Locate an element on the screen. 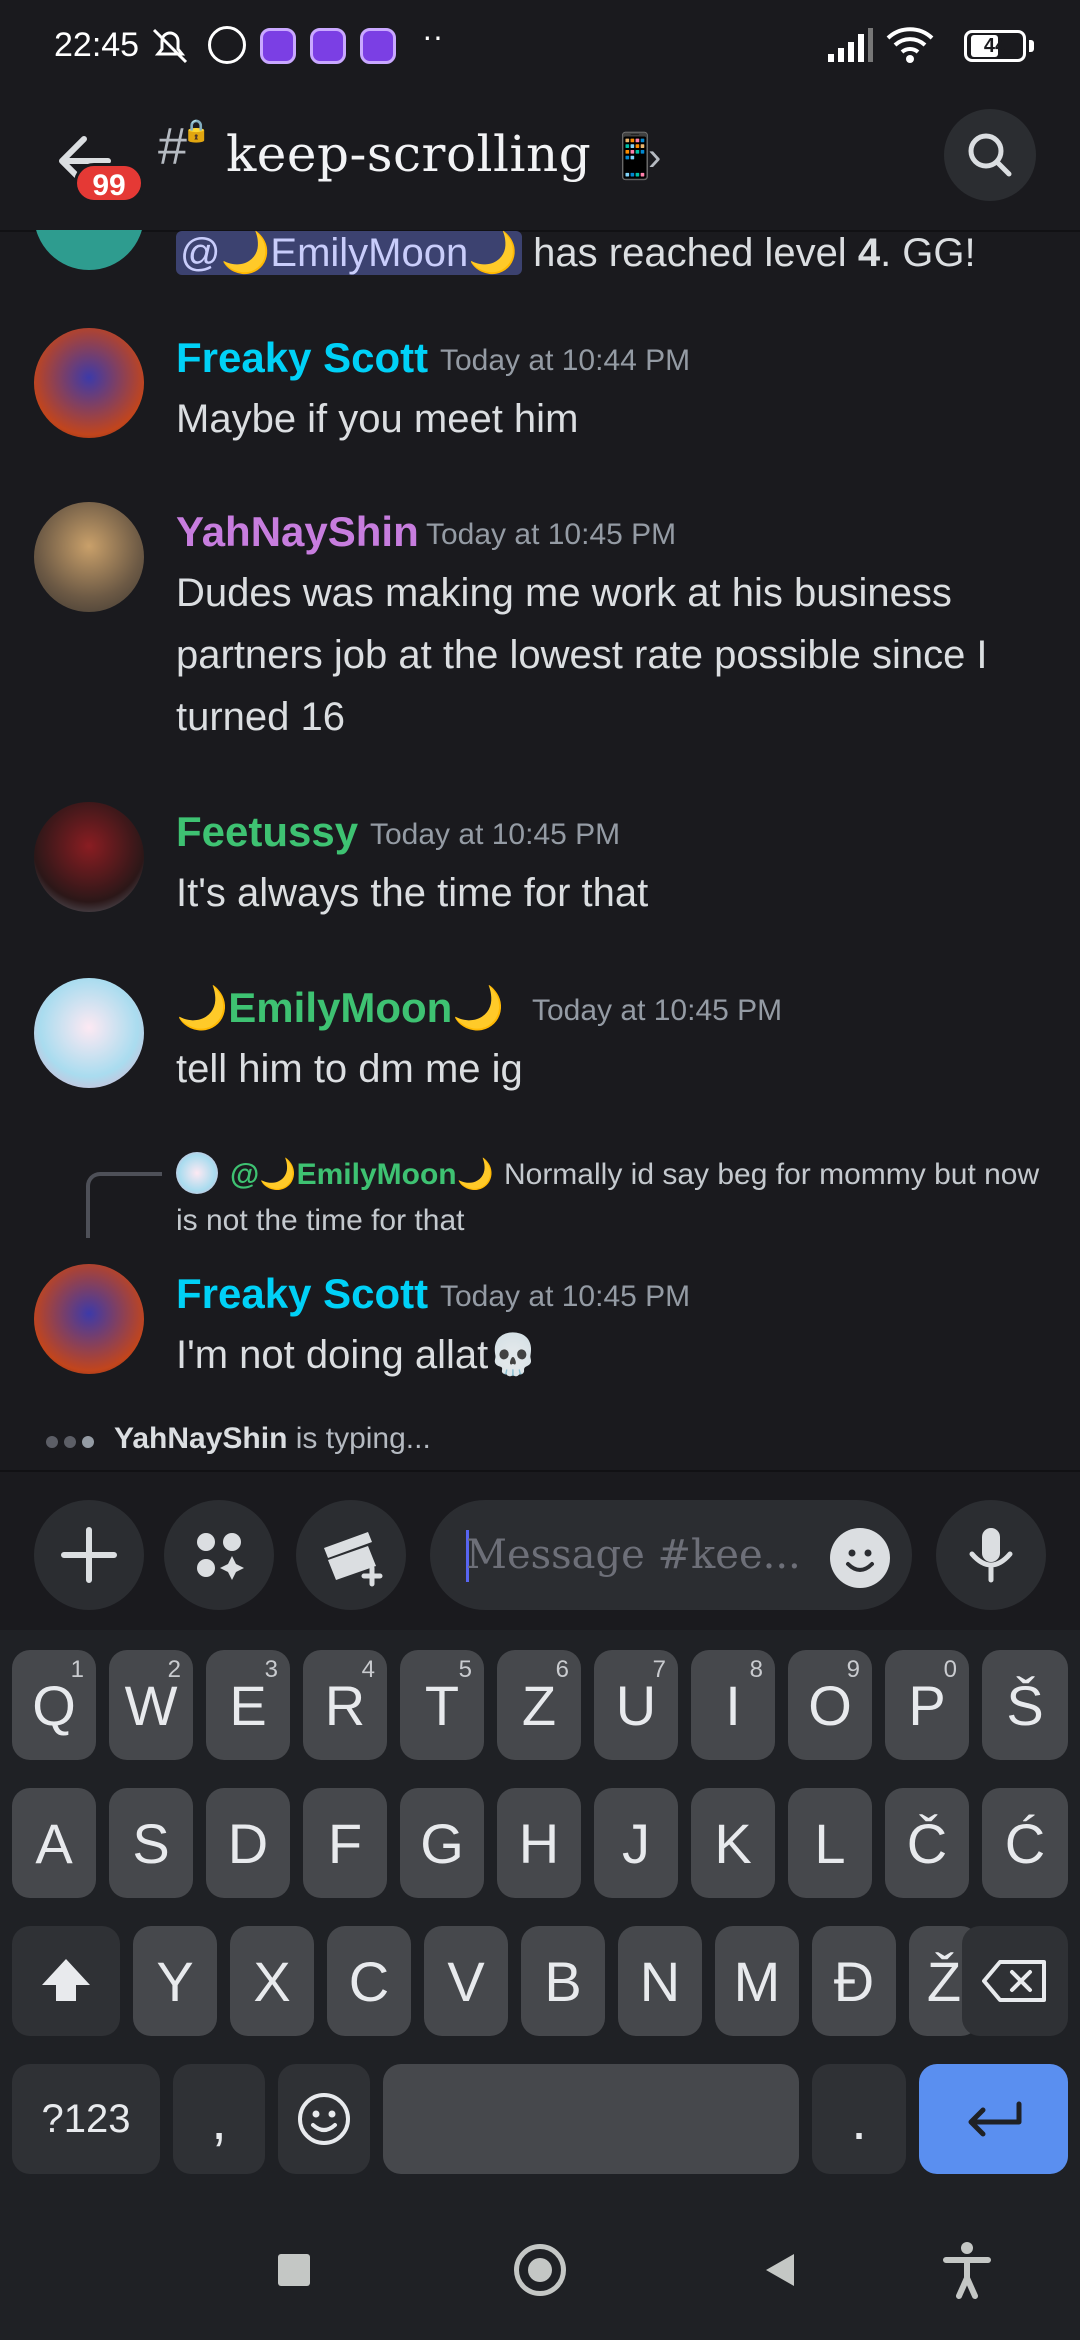  add-attachment-button is located at coordinates (89, 1555).